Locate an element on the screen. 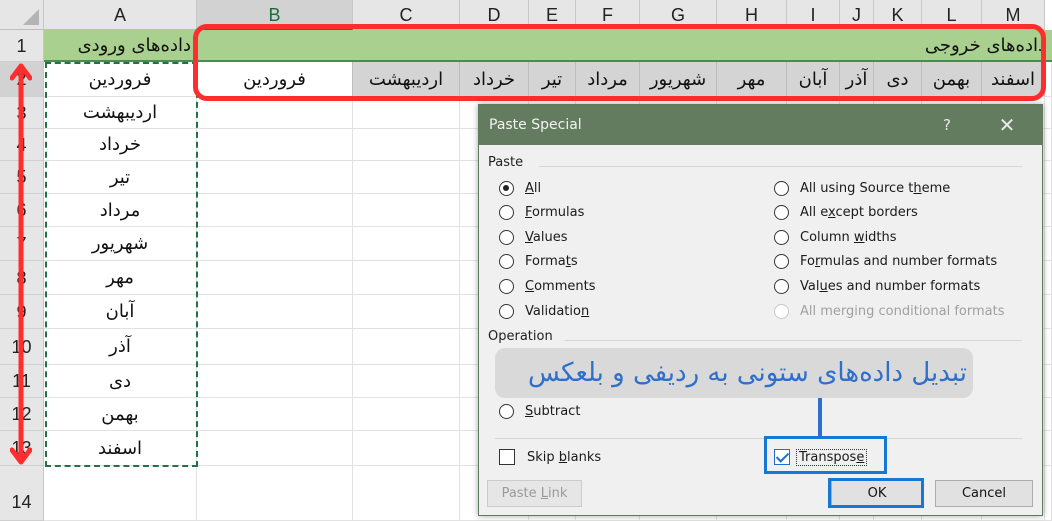 Image resolution: width=1052 pixels, height=521 pixels. row-header-1: 1 is located at coordinates (22, 46).